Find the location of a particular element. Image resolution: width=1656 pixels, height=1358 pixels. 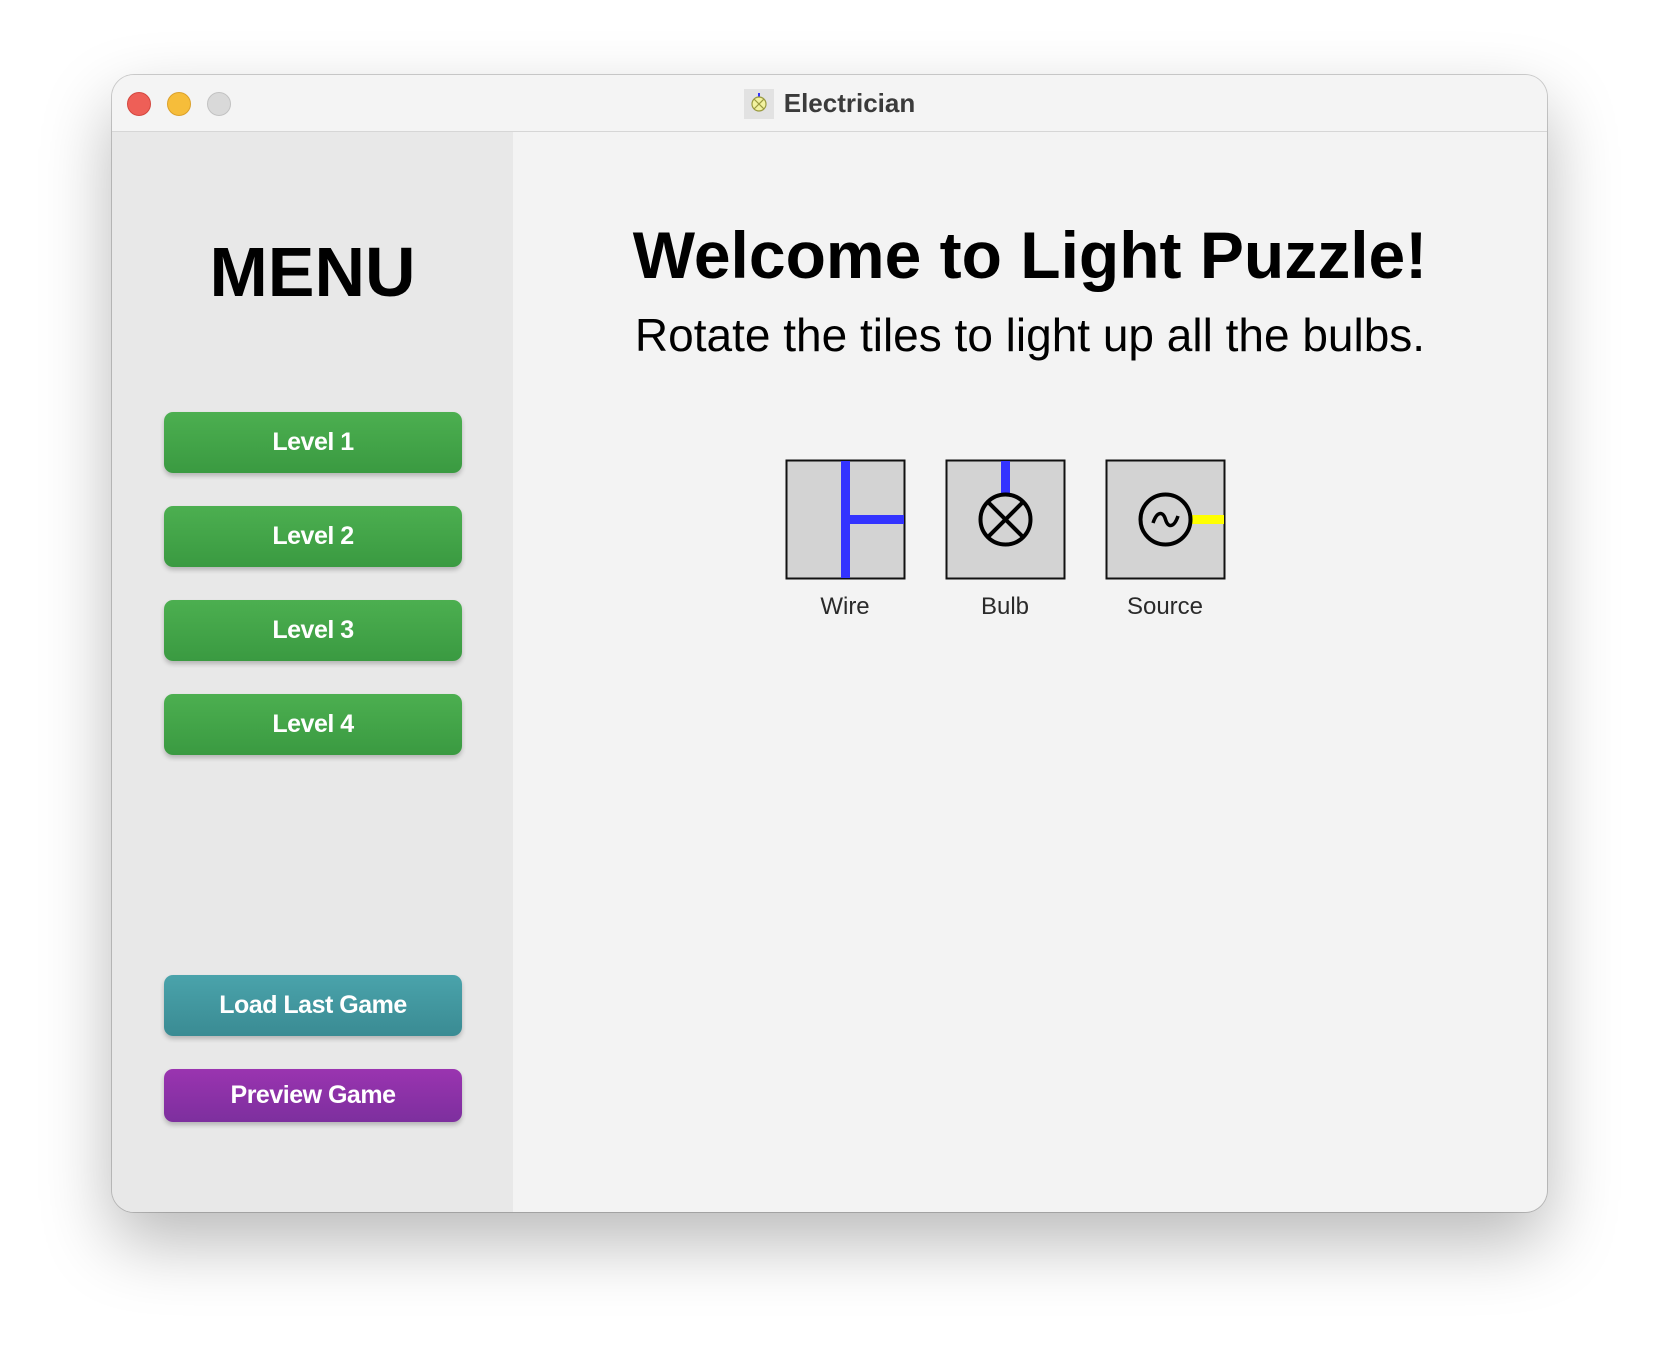

app-bulb-icon is located at coordinates (758, 103).